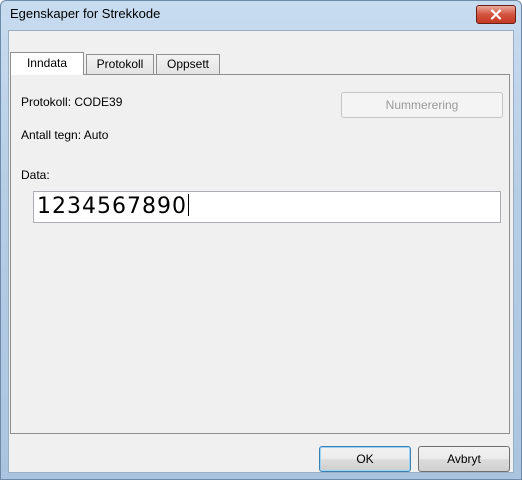 This screenshot has width=522, height=480. Describe the element at coordinates (188, 205) in the screenshot. I see `text-caret` at that location.